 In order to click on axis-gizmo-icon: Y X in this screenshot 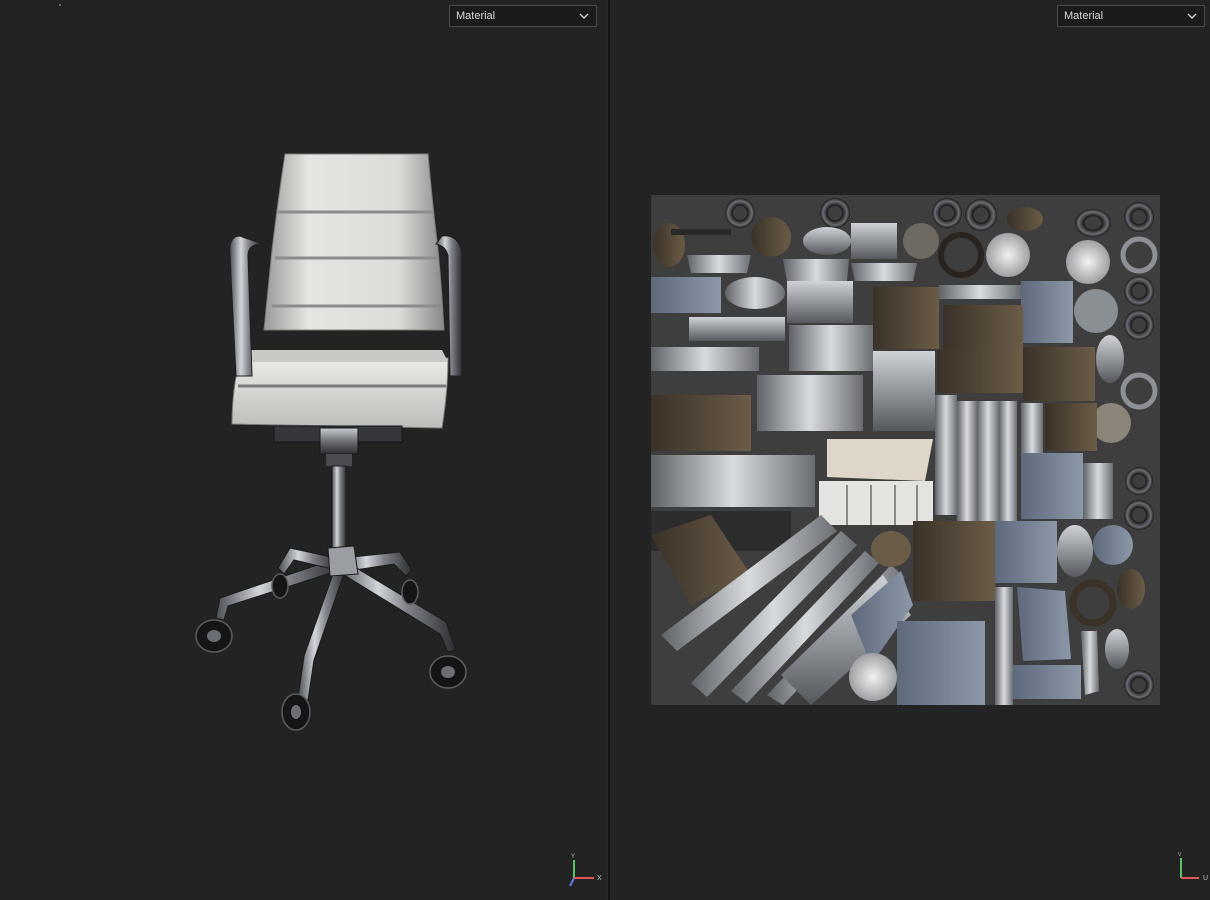, I will do `click(585, 870)`.